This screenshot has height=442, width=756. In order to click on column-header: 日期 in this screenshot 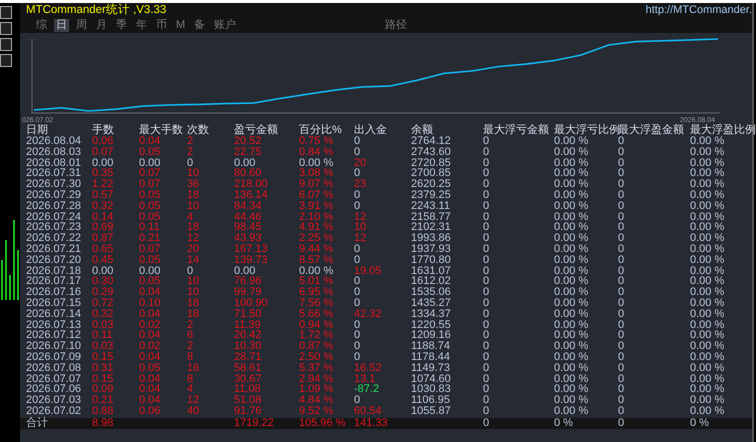, I will do `click(37, 130)`.